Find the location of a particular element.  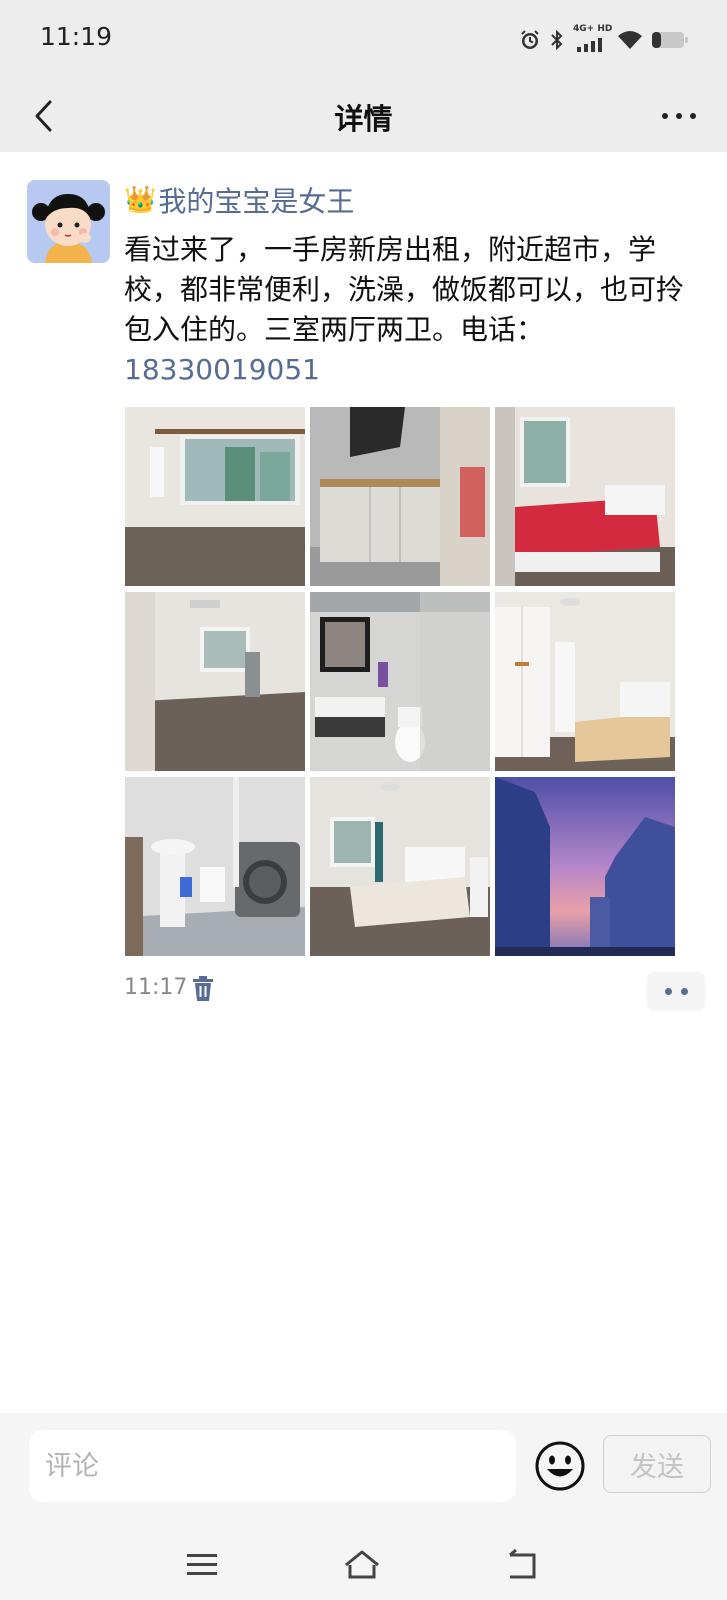

home-icon is located at coordinates (362, 1564).